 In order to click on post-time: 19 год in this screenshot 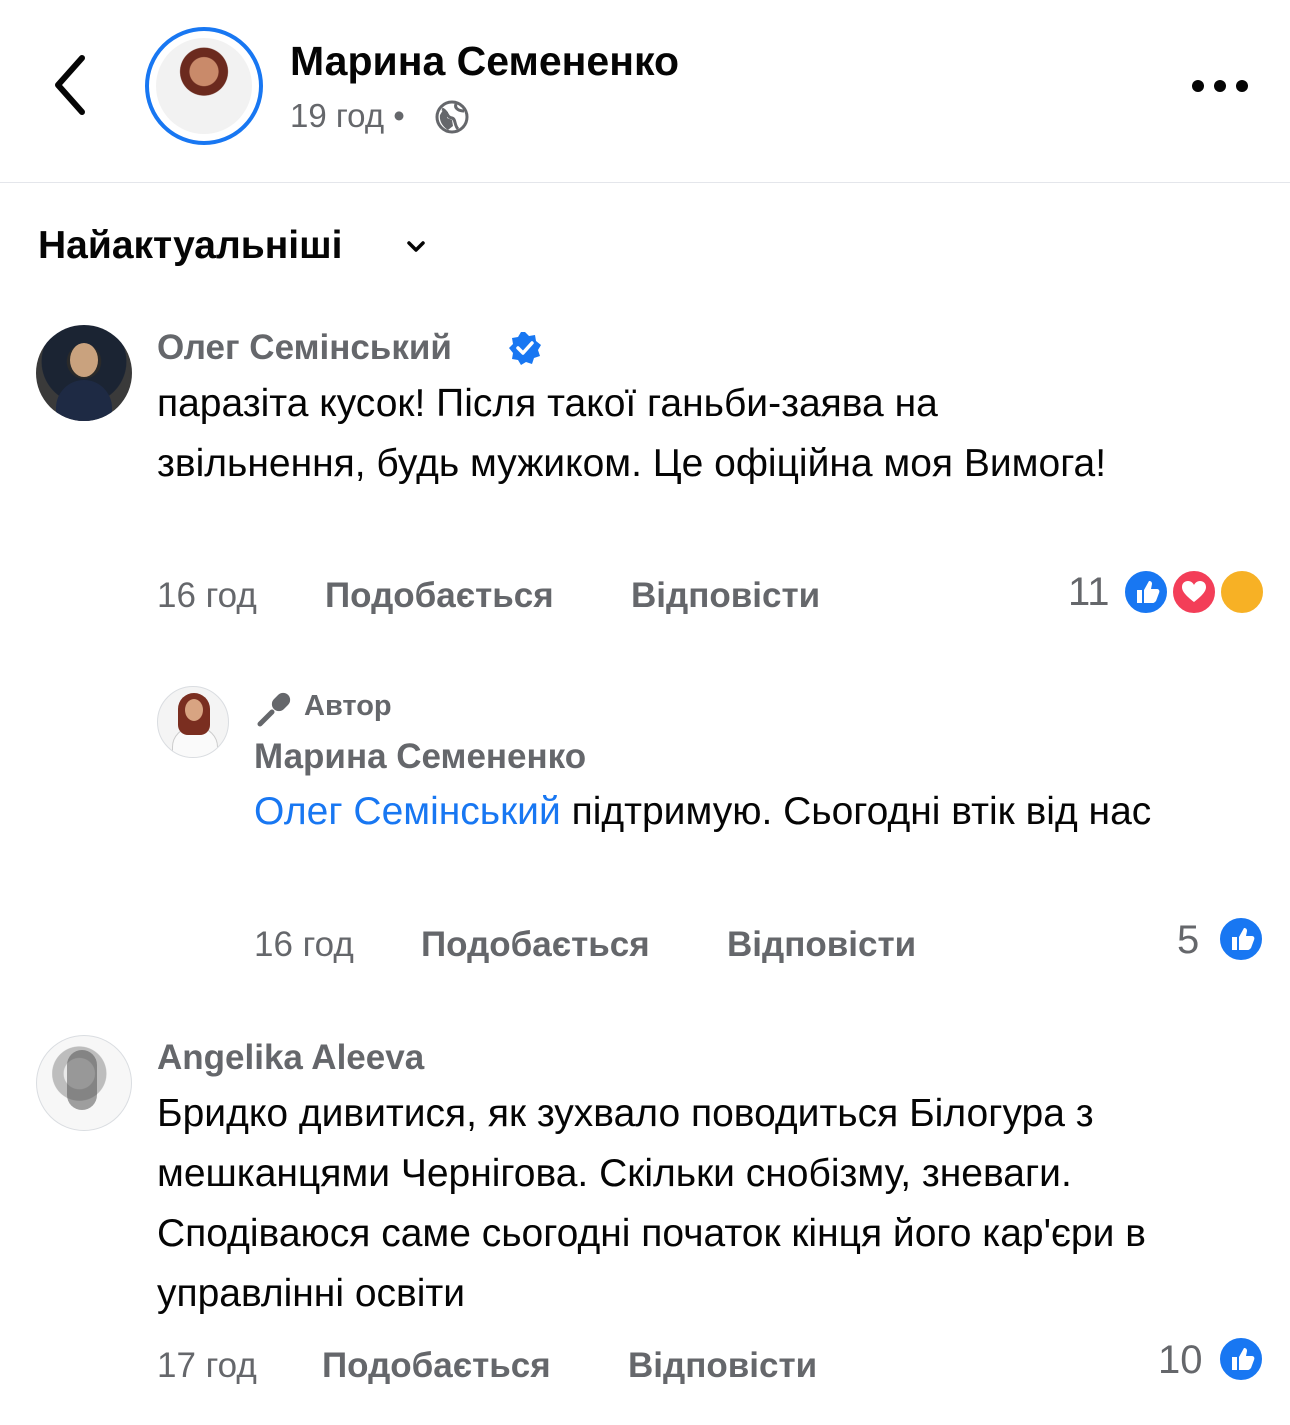, I will do `click(337, 115)`.